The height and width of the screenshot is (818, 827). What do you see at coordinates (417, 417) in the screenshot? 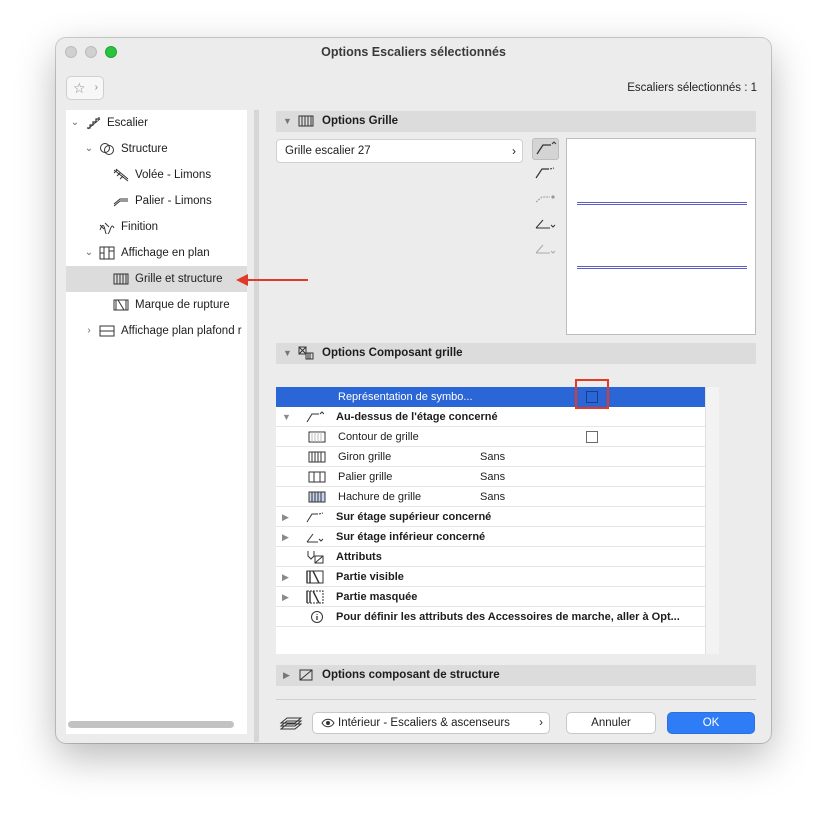
I see `row-label: Au-dessus de l'étage concerné` at bounding box center [417, 417].